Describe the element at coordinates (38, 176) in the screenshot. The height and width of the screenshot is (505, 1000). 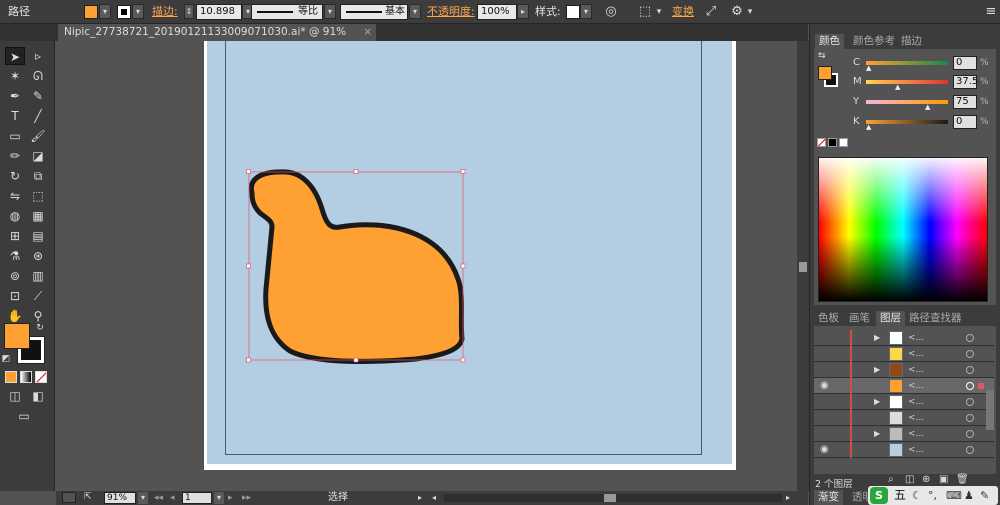
I see `scale-tool-icon: ⧉` at that location.